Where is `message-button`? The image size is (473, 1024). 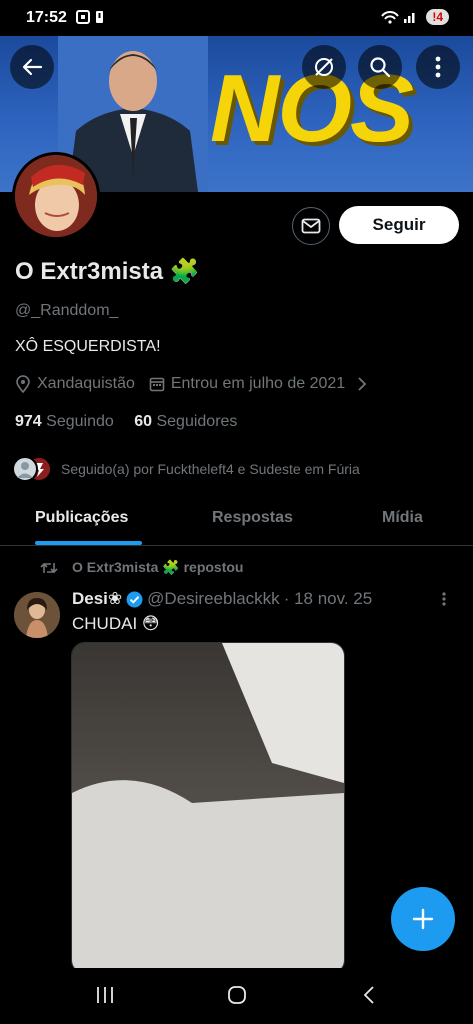 message-button is located at coordinates (311, 226).